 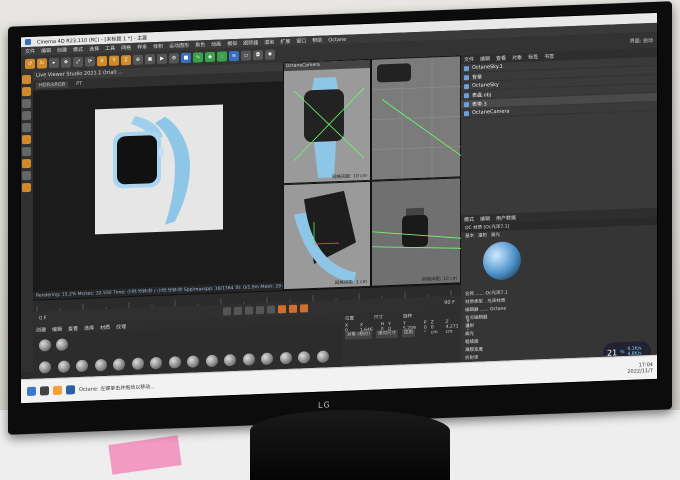 What do you see at coordinates (434, 327) in the screenshot?
I see `coordinate-field: Z 0 cm` at bounding box center [434, 327].